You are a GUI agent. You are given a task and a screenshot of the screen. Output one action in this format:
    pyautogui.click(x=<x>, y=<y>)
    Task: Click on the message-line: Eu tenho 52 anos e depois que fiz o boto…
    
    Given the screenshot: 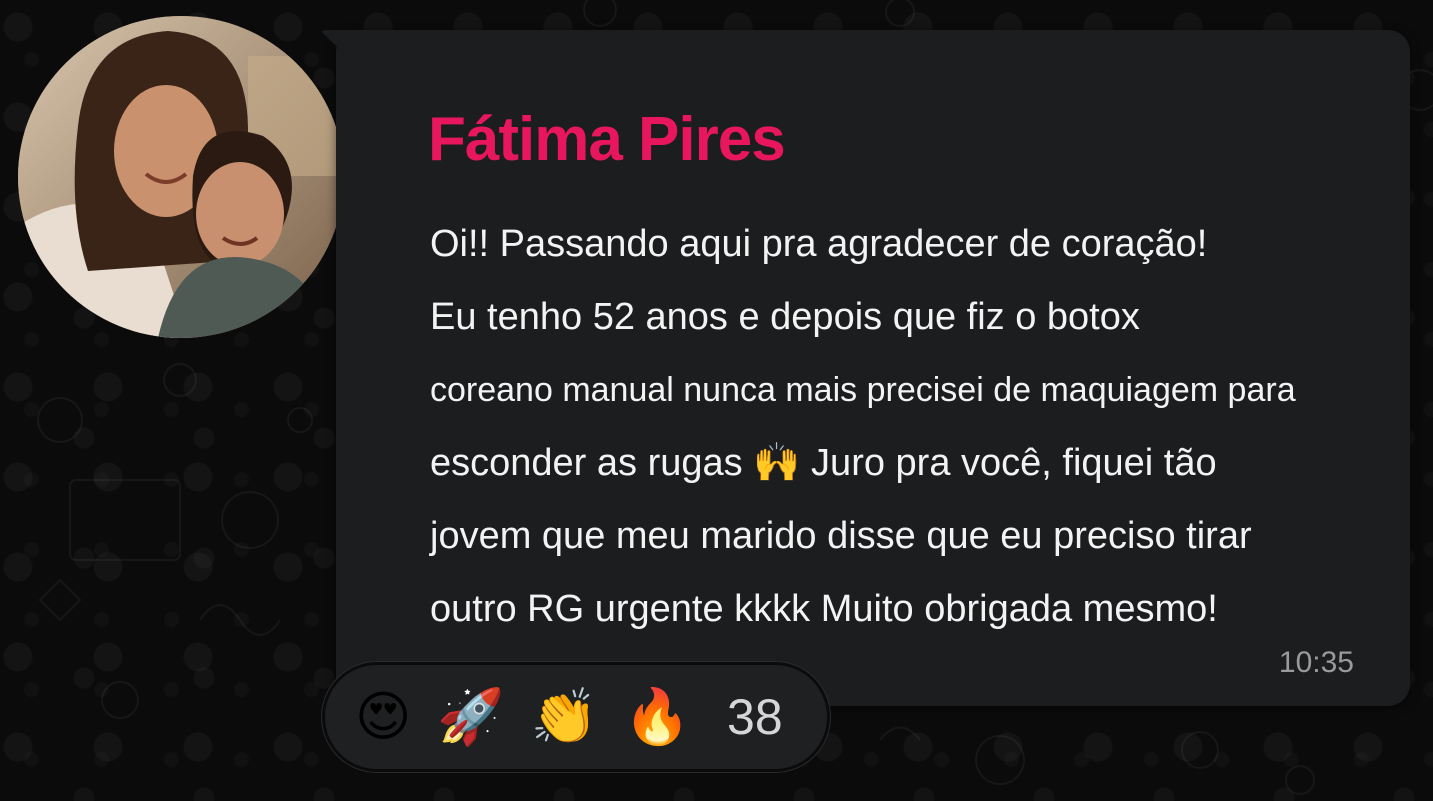 What is the action you would take?
    pyautogui.click(x=785, y=317)
    